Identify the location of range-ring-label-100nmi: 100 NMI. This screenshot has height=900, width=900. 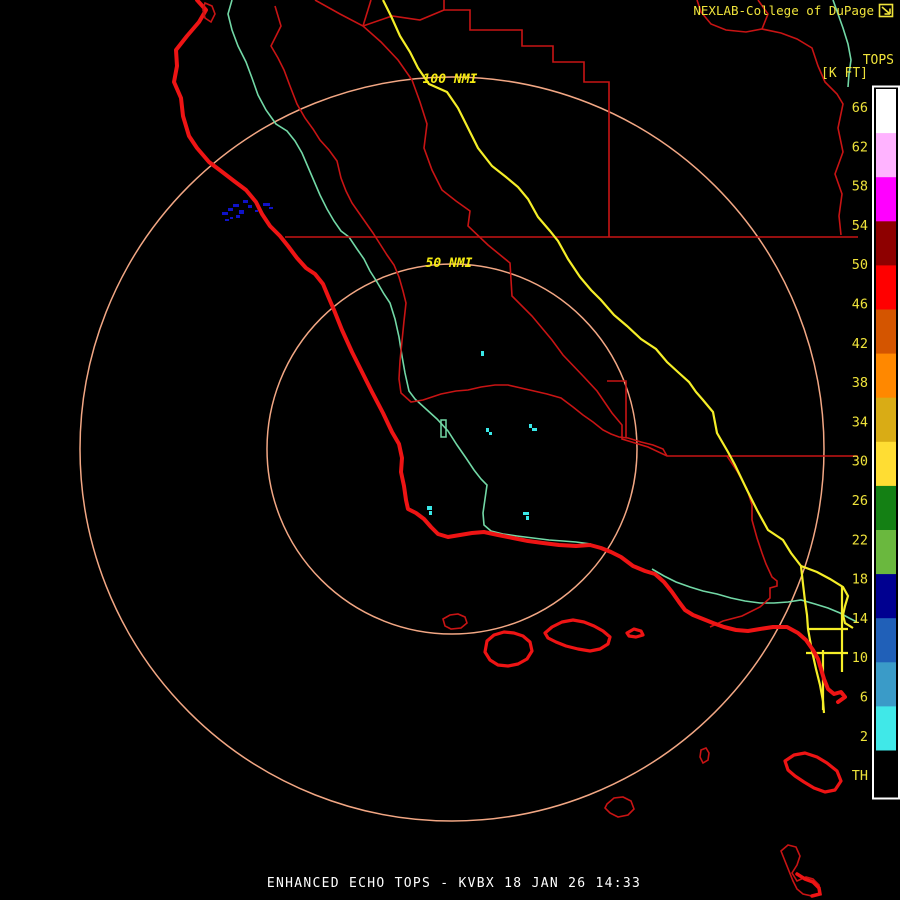
(450, 79).